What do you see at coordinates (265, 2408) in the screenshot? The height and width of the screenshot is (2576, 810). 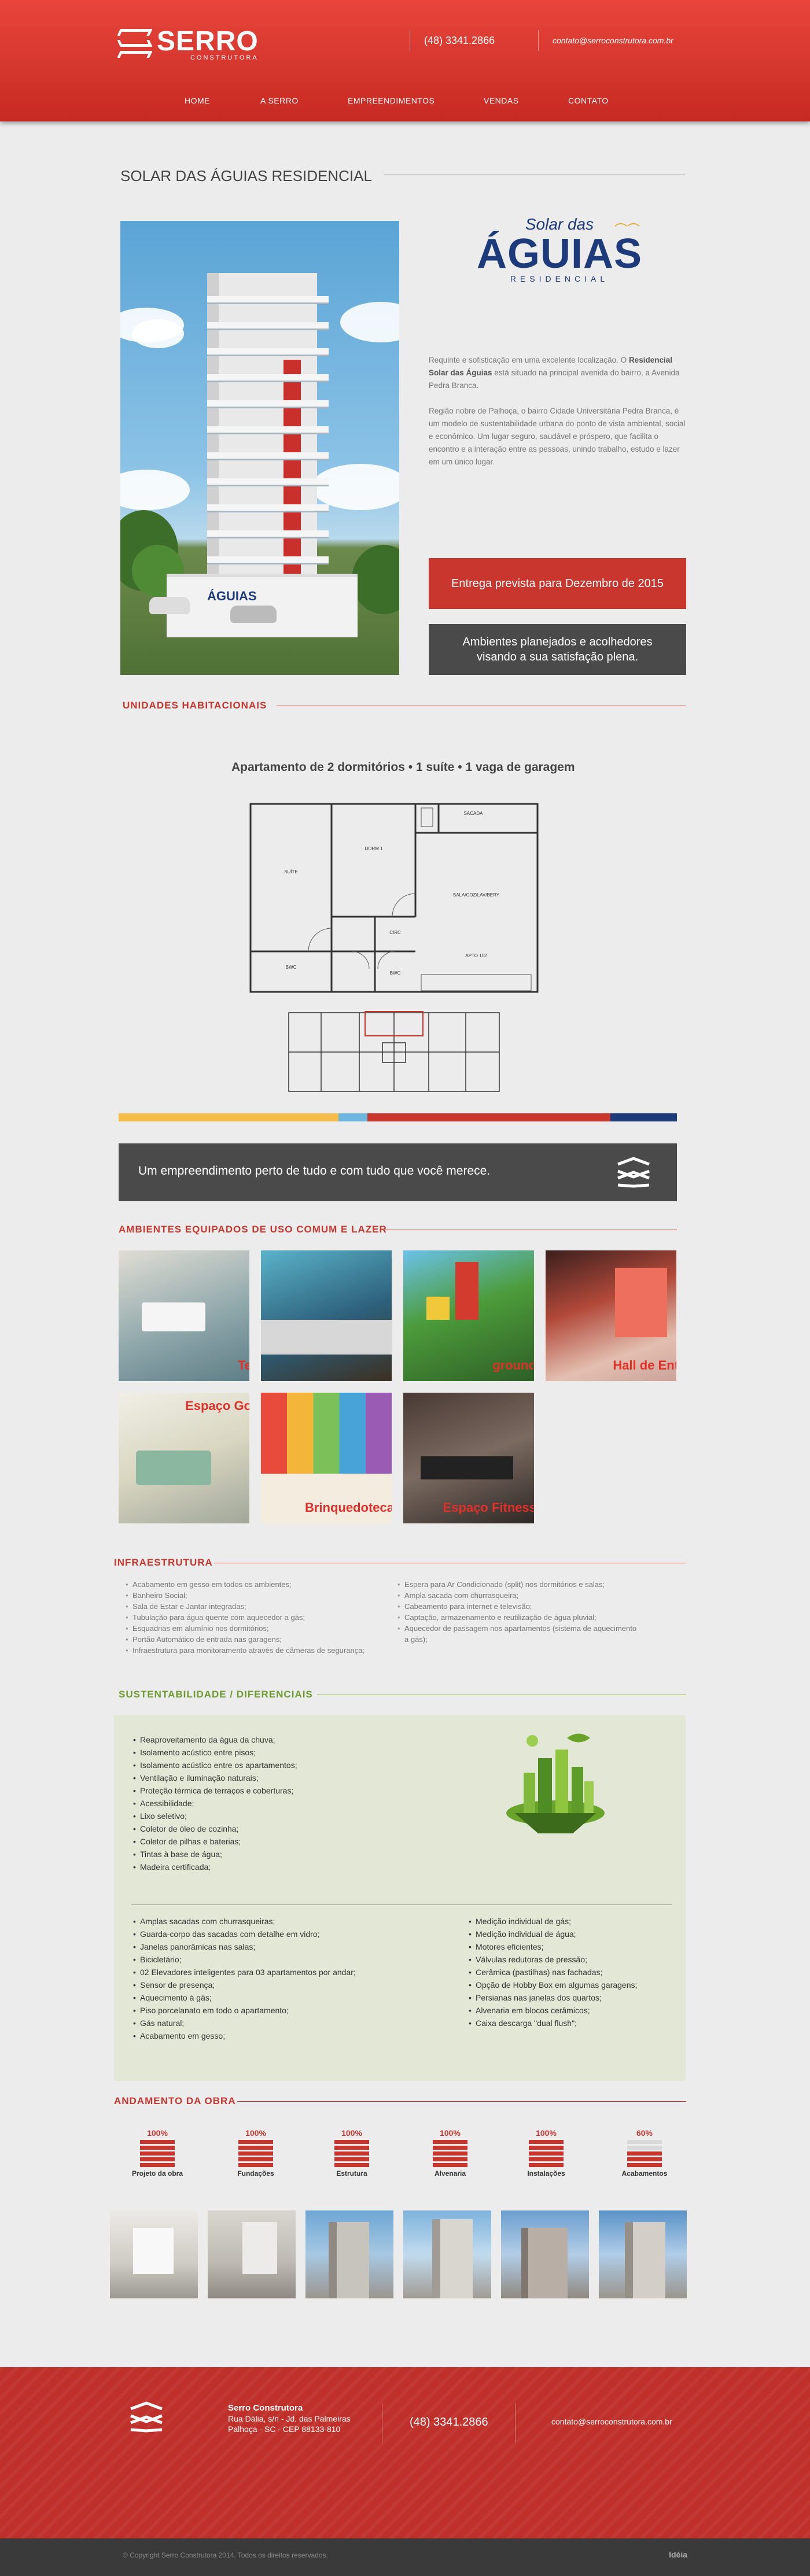 I see `footer-company: Serro Construtora` at bounding box center [265, 2408].